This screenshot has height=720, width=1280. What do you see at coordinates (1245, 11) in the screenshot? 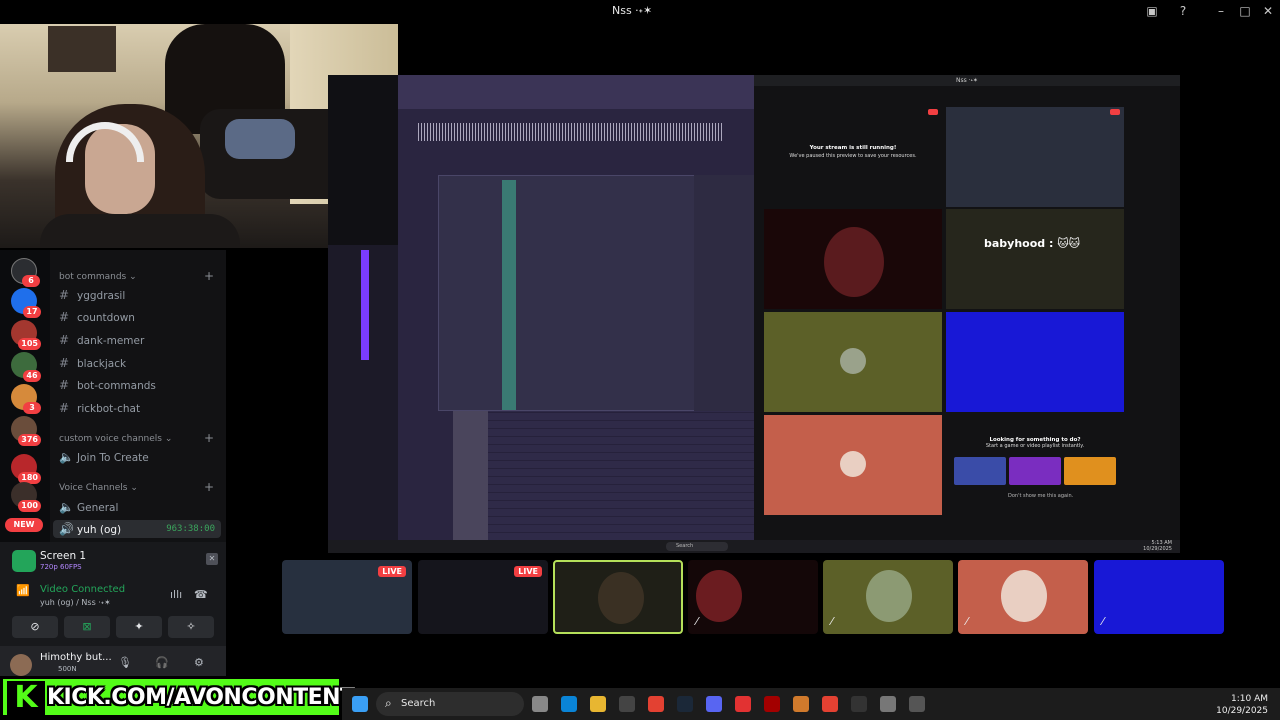
I see `maximize-icon: □` at bounding box center [1245, 11].